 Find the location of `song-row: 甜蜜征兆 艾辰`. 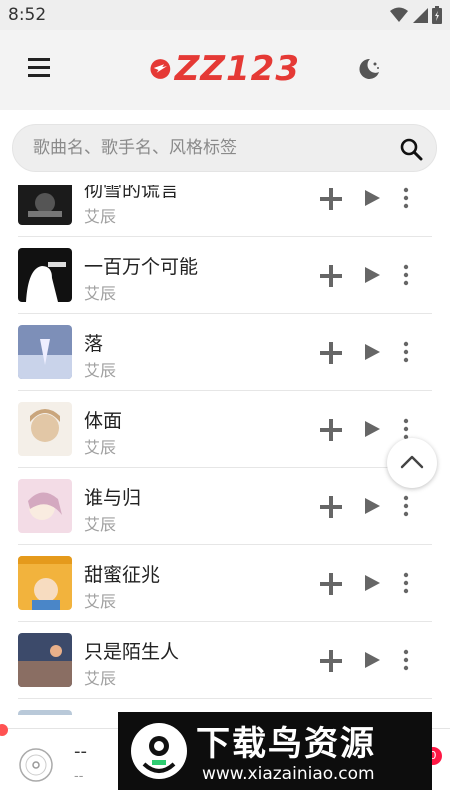

song-row: 甜蜜征兆 艾辰 is located at coordinates (225, 583).